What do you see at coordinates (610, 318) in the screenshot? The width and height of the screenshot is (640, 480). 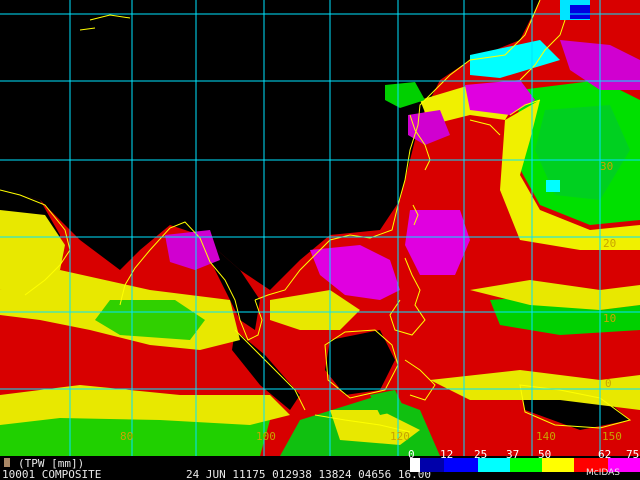 I see `lat-label-10: 10` at bounding box center [610, 318].